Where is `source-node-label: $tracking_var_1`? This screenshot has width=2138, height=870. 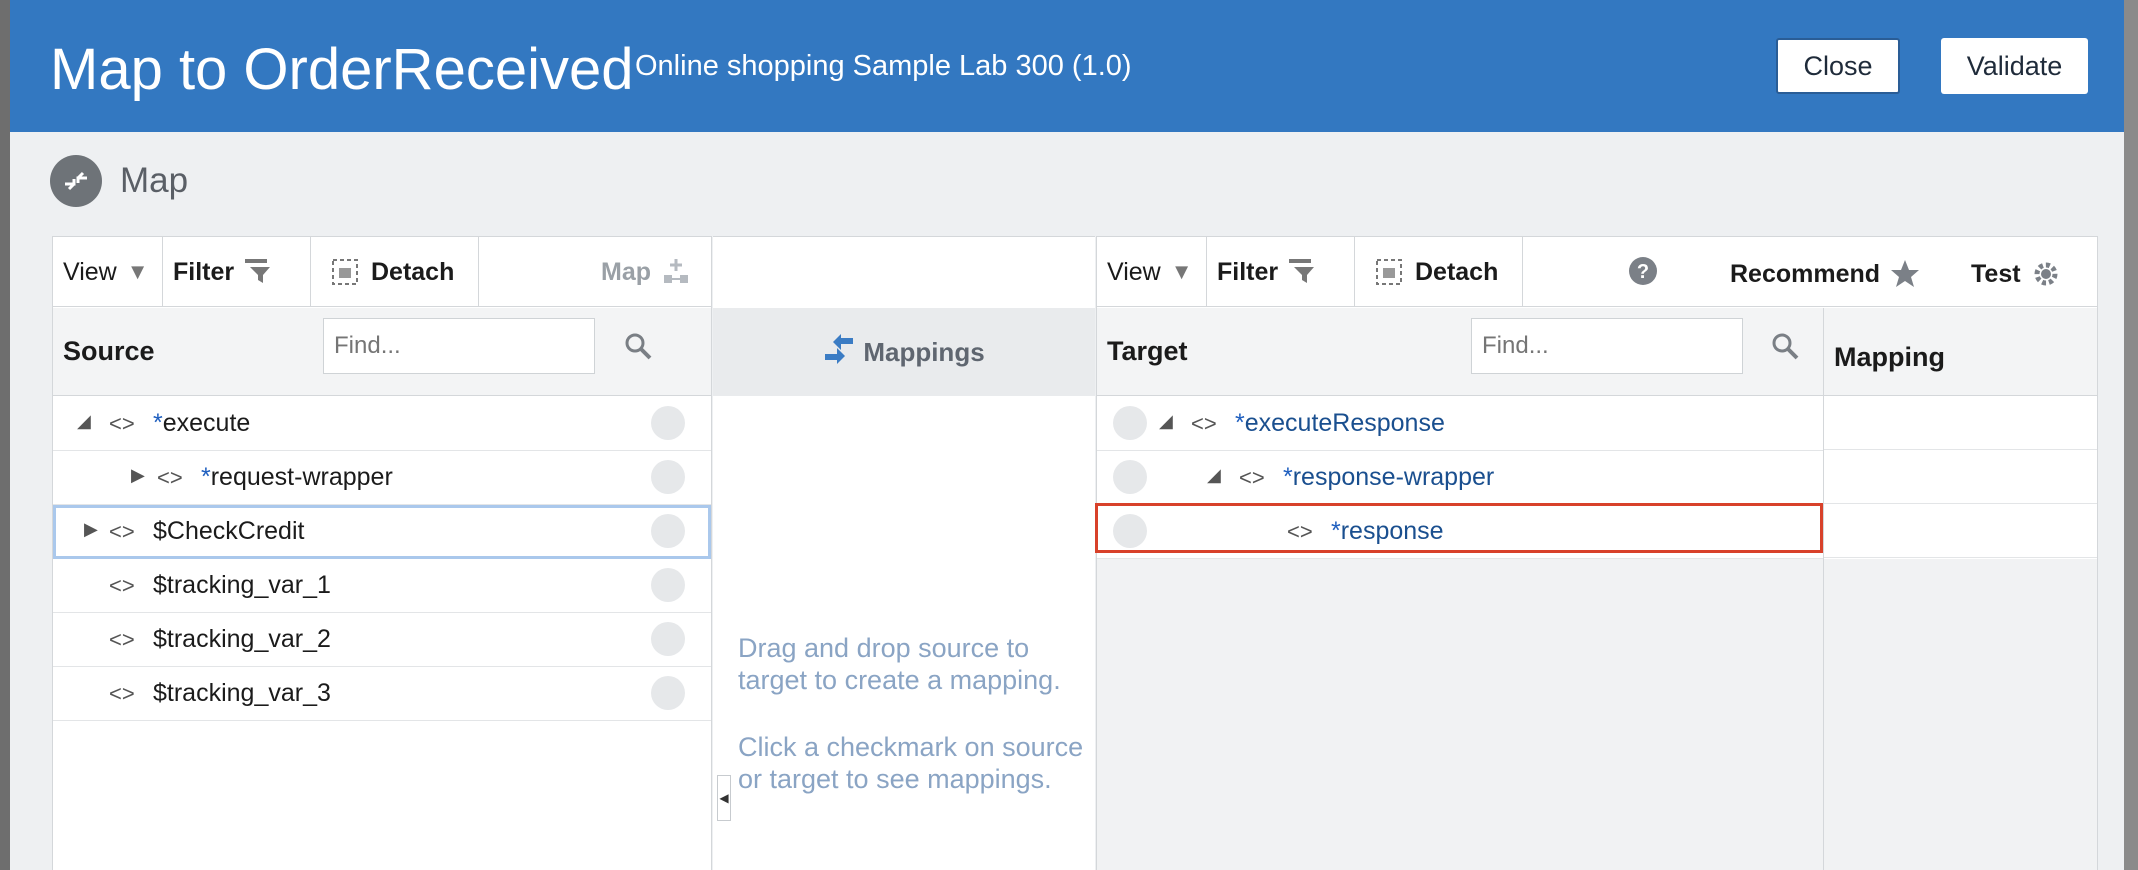
source-node-label: $tracking_var_1 is located at coordinates (242, 585).